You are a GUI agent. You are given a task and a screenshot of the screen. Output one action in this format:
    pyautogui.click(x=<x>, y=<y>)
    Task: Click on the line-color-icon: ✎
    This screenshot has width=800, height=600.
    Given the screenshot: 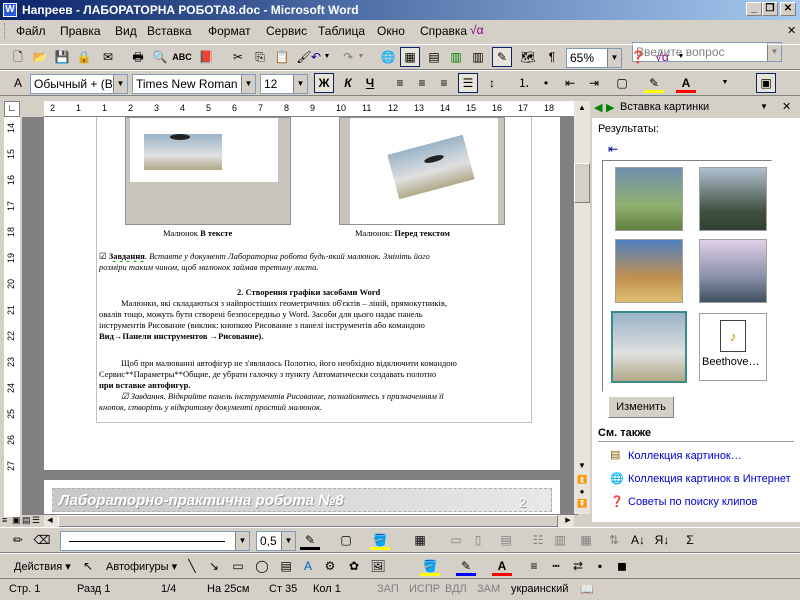 What is the action you would take?
    pyautogui.click(x=466, y=566)
    